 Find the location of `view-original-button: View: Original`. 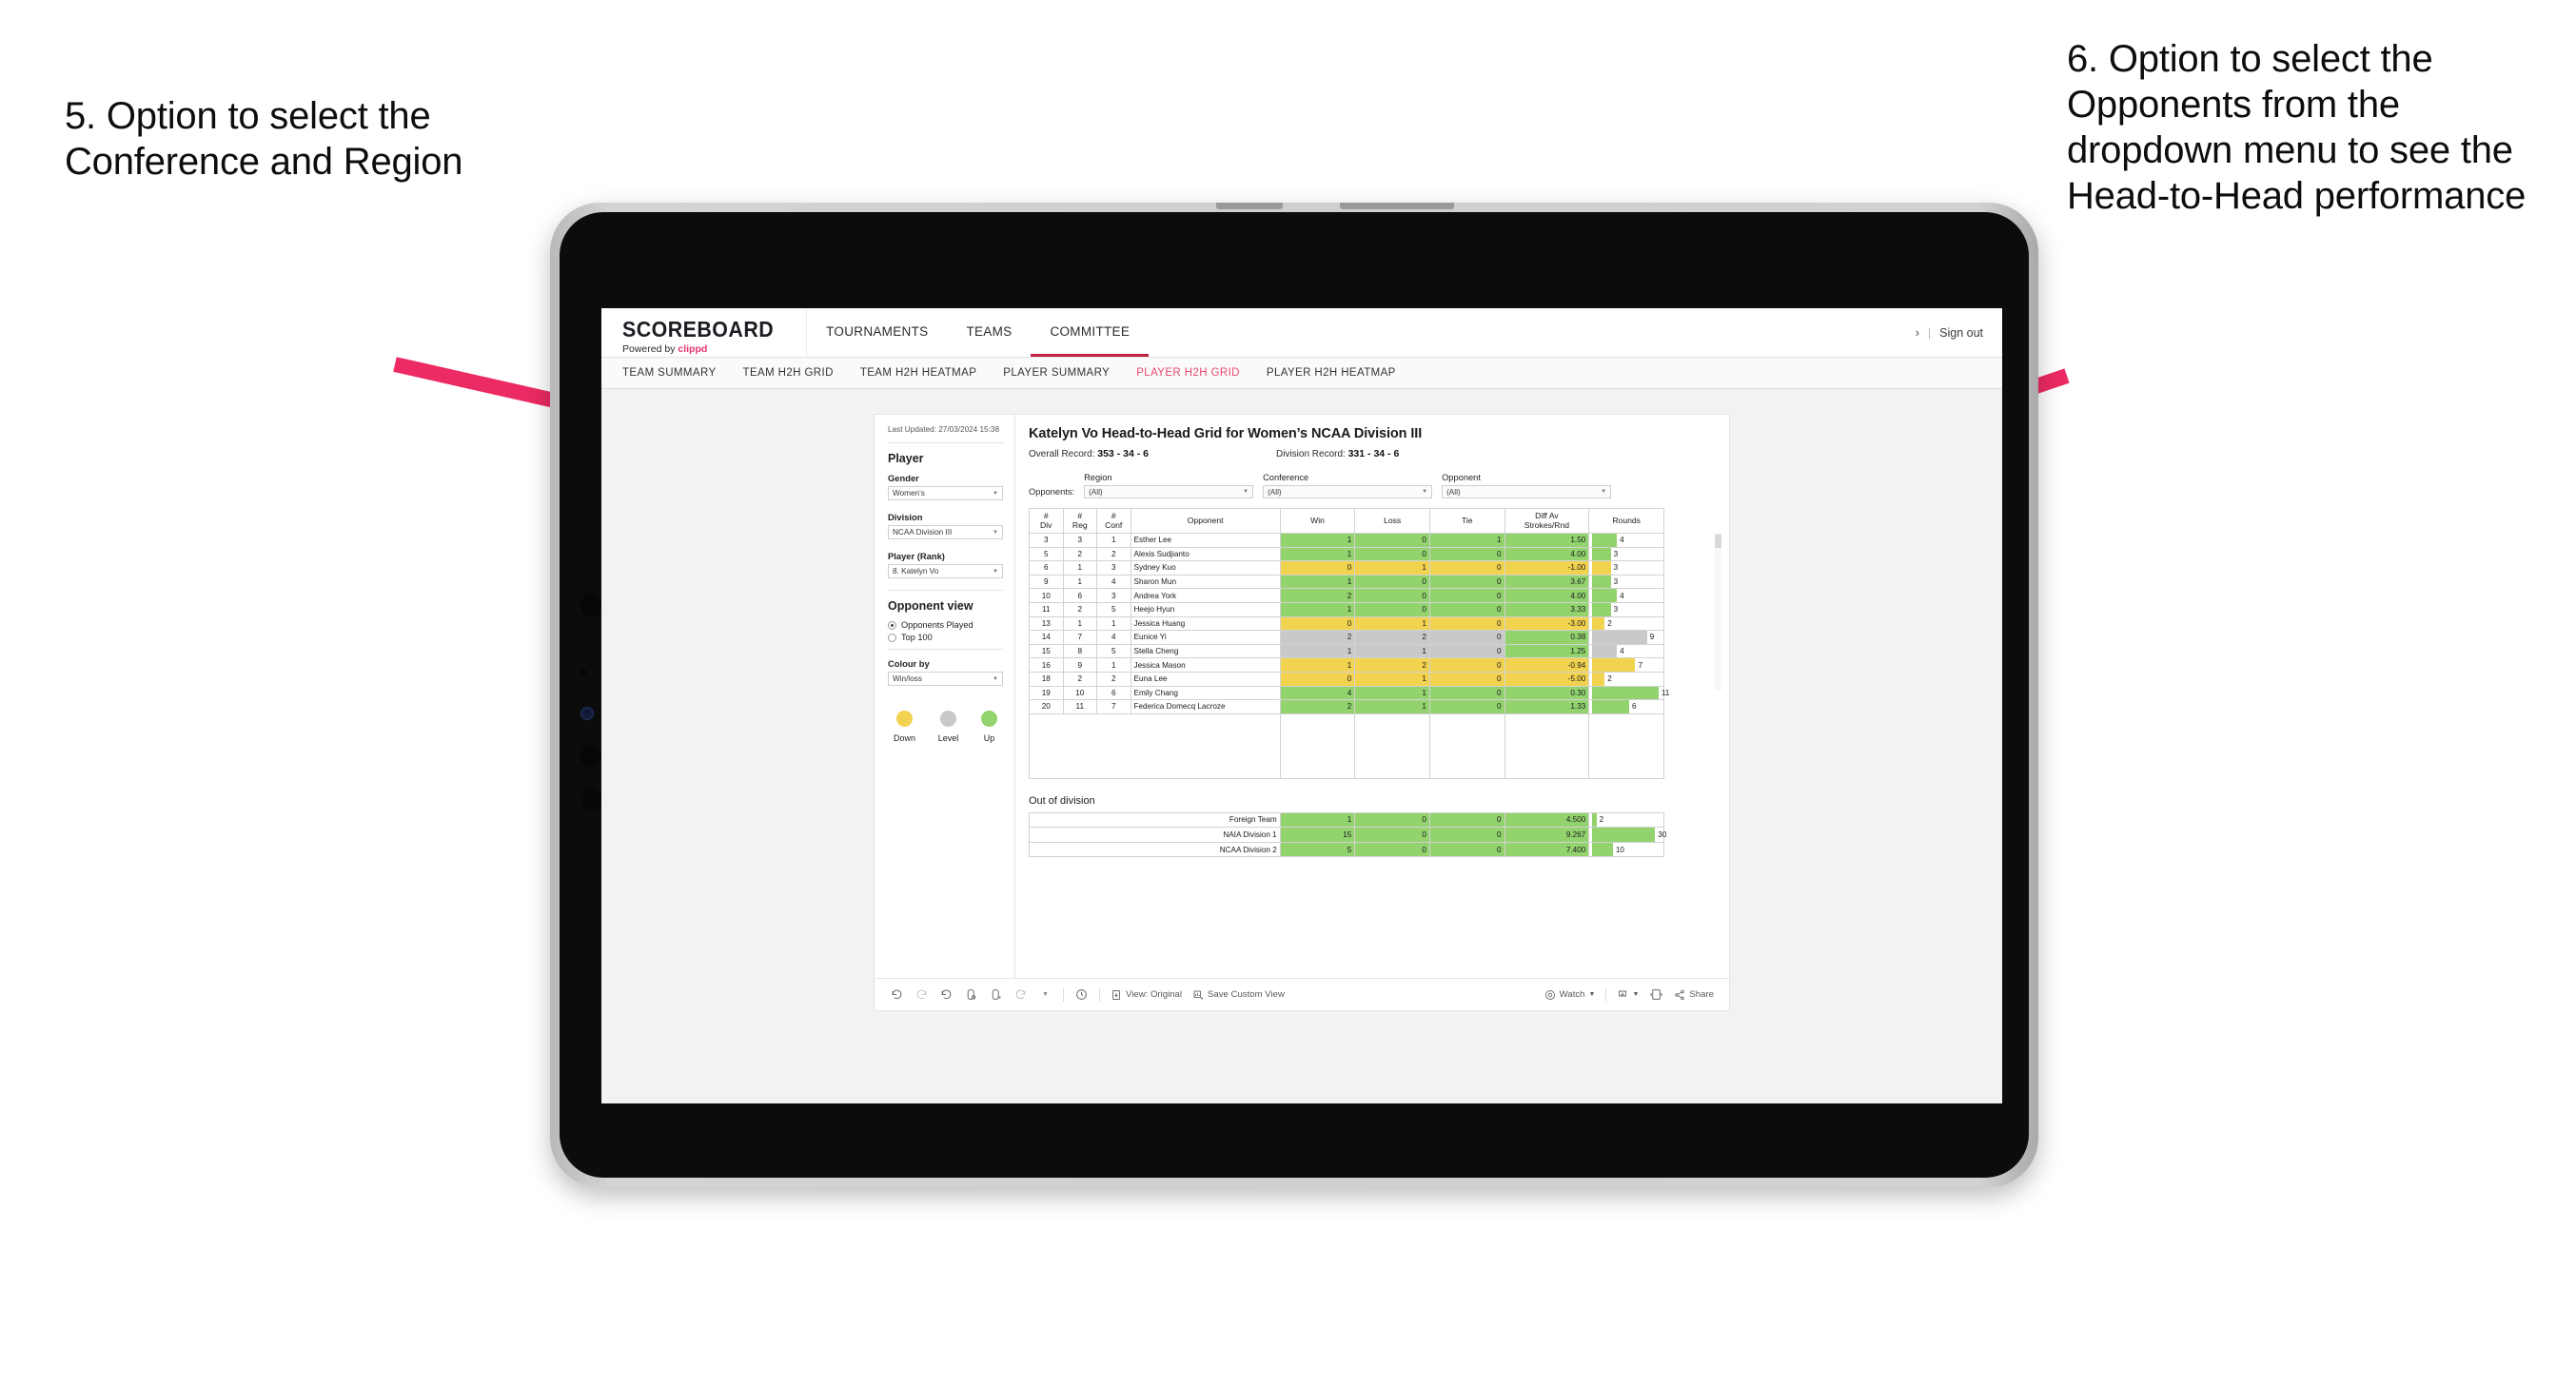

view-original-button: View: Original is located at coordinates (1146, 995).